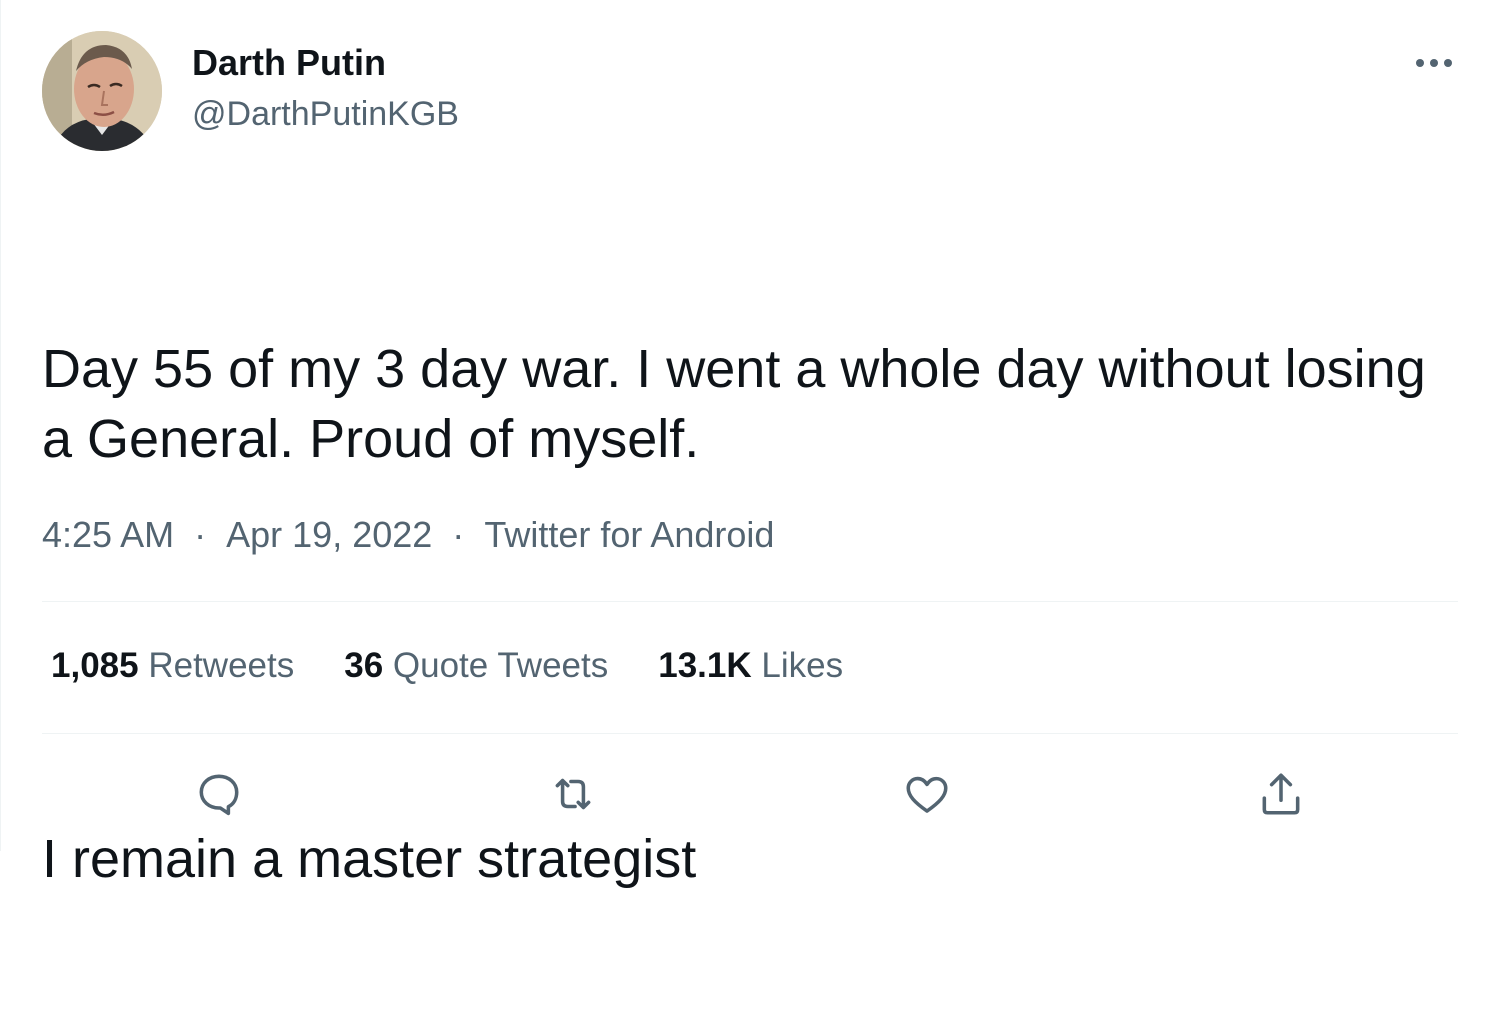 The width and height of the screenshot is (1496, 1034). I want to click on quote-tweets-label: Quote Tweets, so click(500, 665).